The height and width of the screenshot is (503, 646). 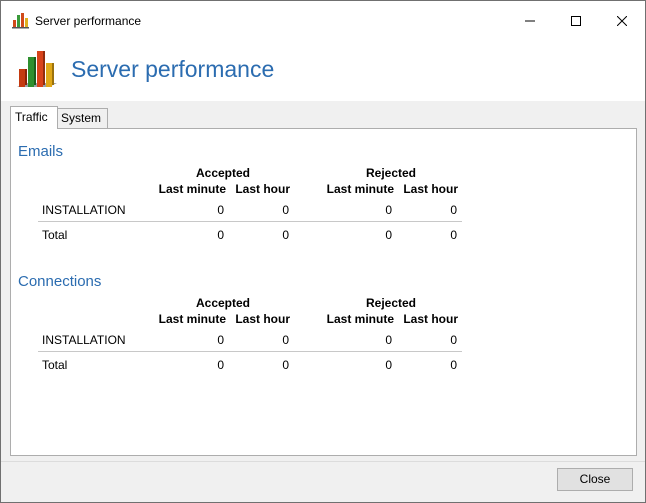 I want to click on dialog-footer: Close, so click(x=323, y=481).